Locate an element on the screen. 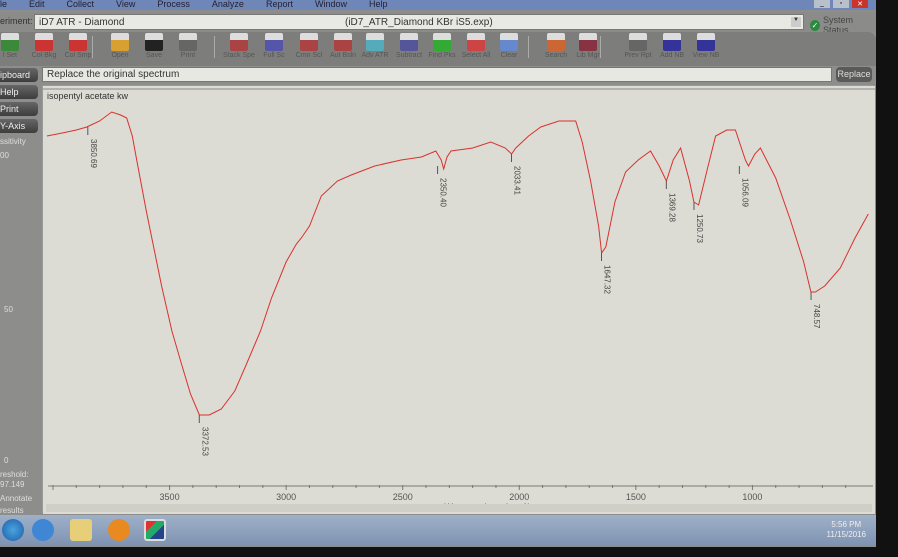  preview-report-button: Prev Rpt is located at coordinates (638, 46).